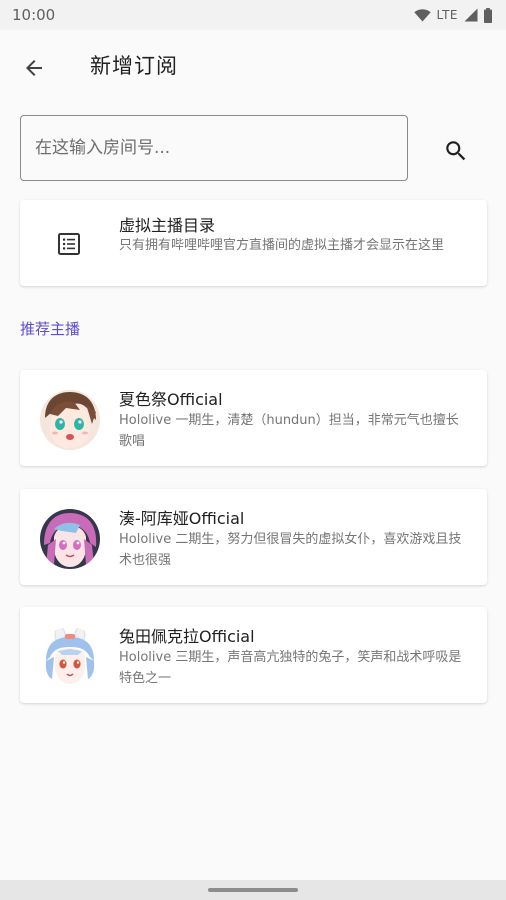  I want to click on search-button, so click(456, 151).